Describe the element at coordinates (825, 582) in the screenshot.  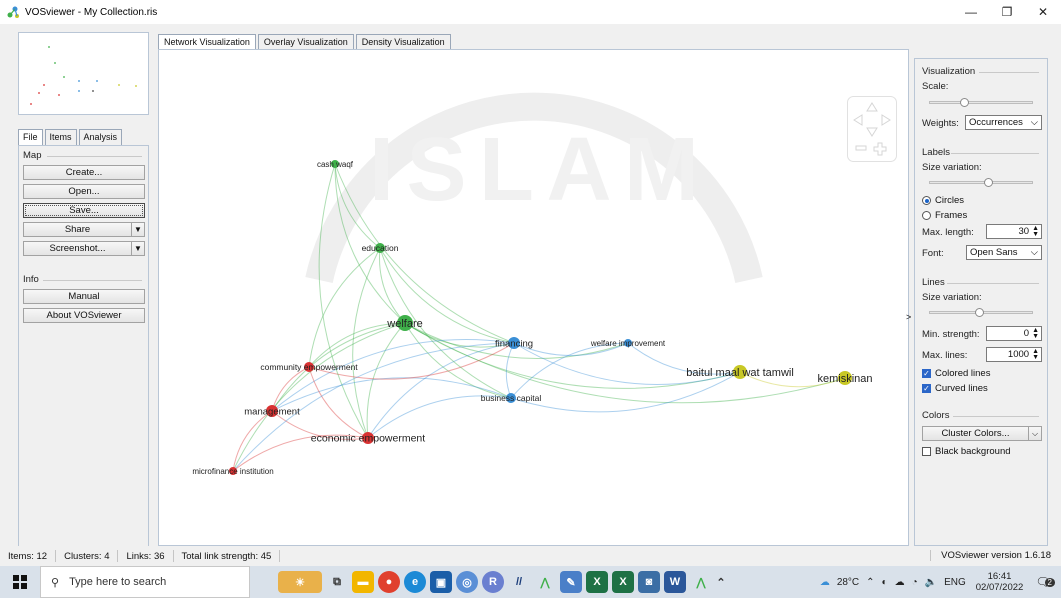
I see `weather-icon: ☁` at that location.